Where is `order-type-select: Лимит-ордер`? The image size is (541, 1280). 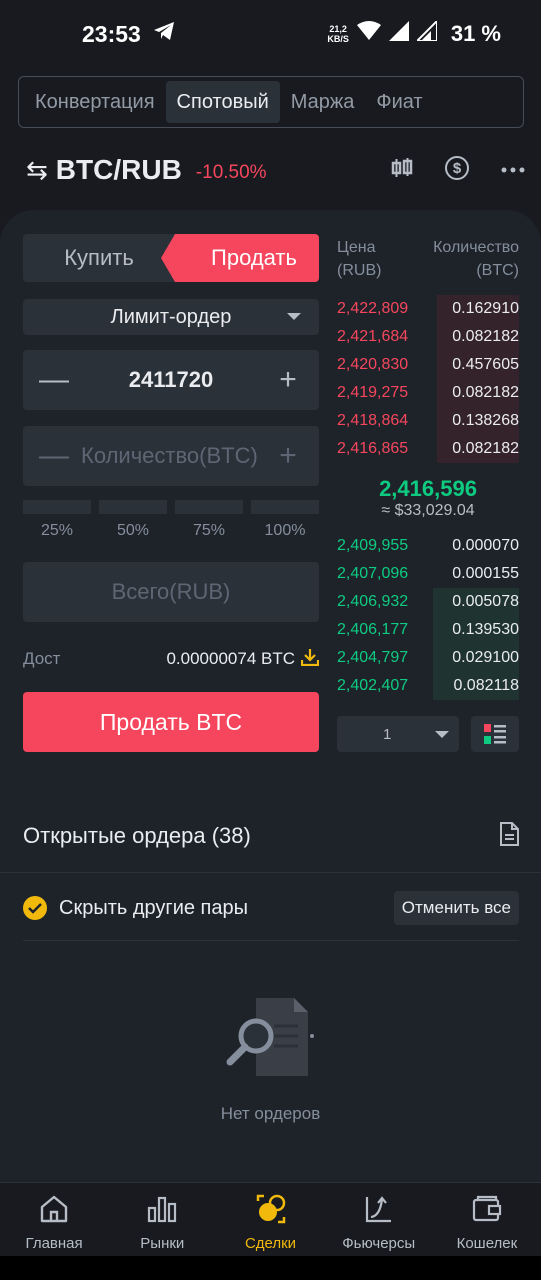 order-type-select: Лимит-ордер is located at coordinates (171, 317).